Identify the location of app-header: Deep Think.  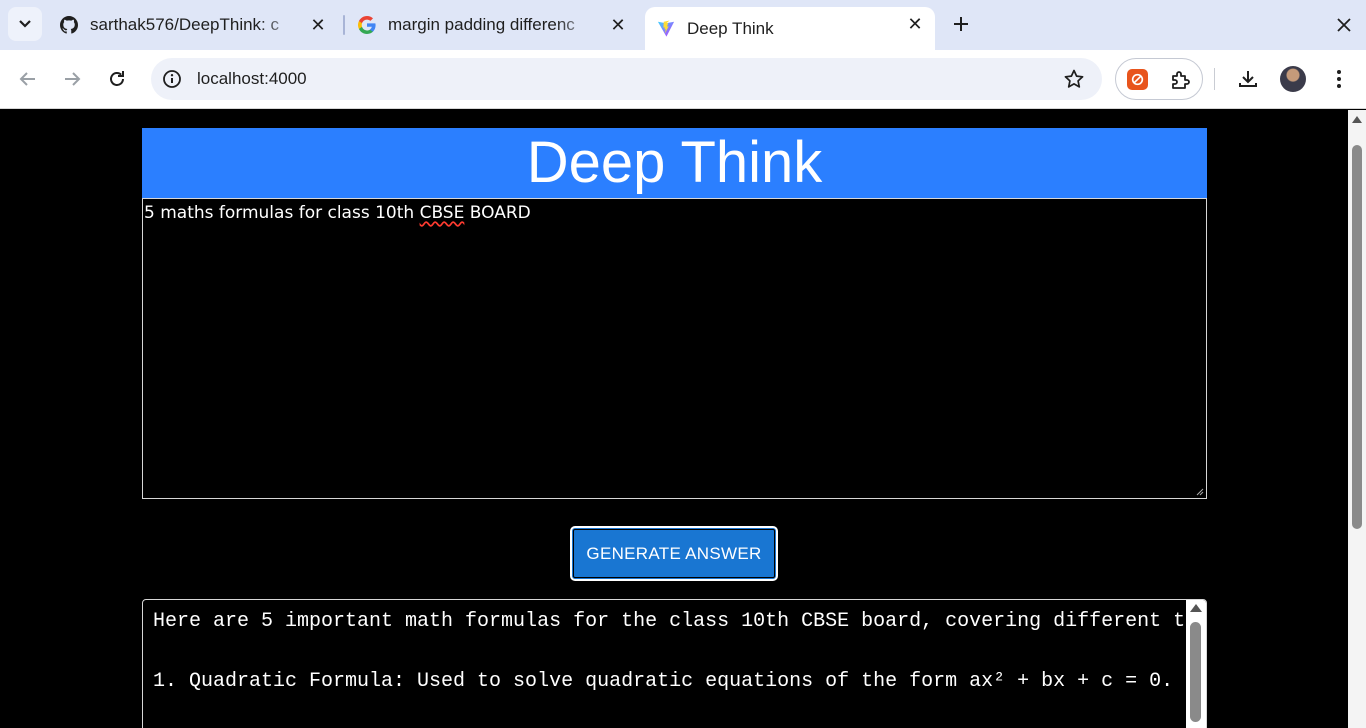
(674, 163).